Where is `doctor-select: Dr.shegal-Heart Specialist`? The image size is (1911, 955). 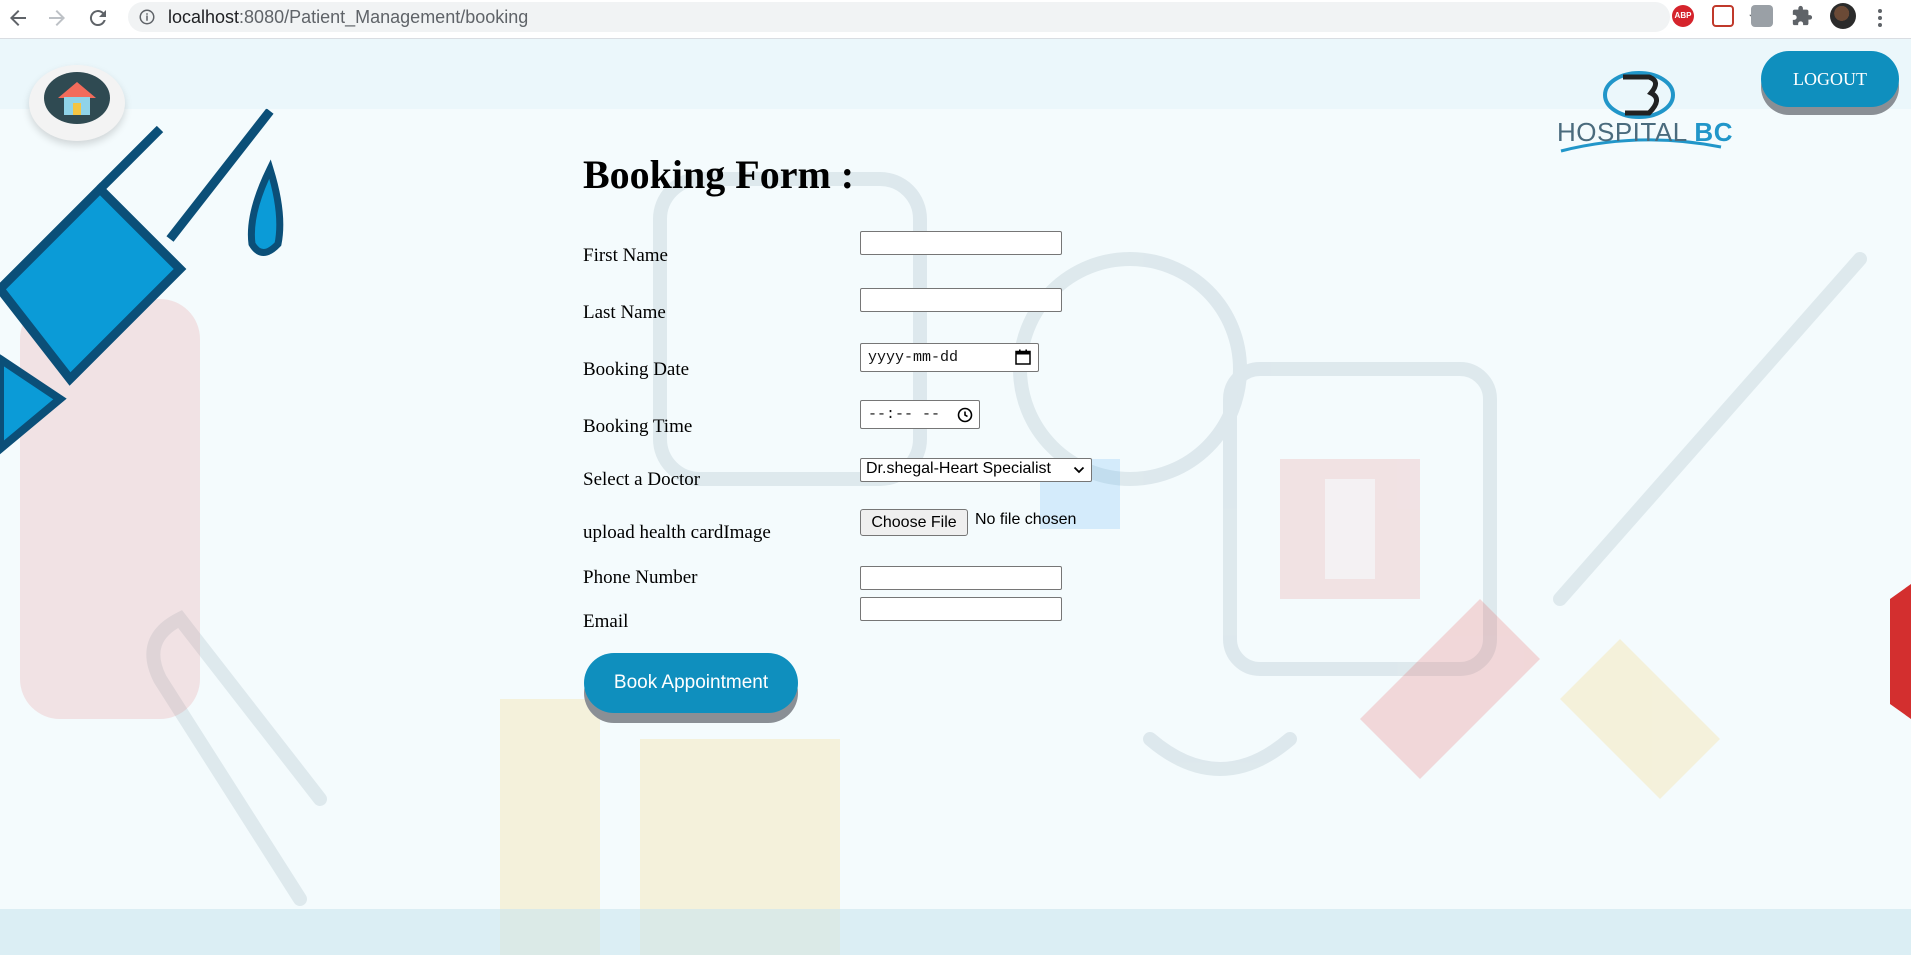
doctor-select: Dr.shegal-Heart Specialist is located at coordinates (976, 470).